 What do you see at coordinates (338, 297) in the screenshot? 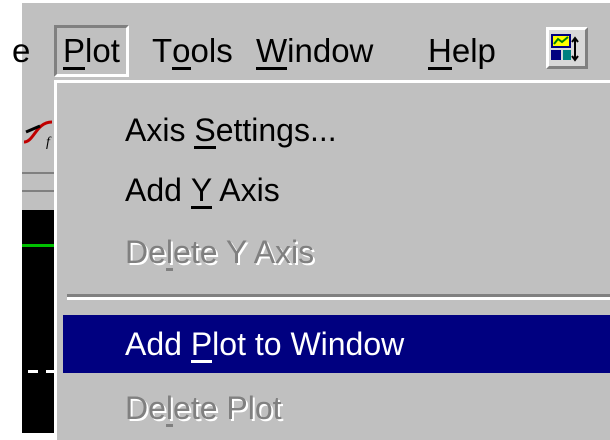
I see `menu-separator` at bounding box center [338, 297].